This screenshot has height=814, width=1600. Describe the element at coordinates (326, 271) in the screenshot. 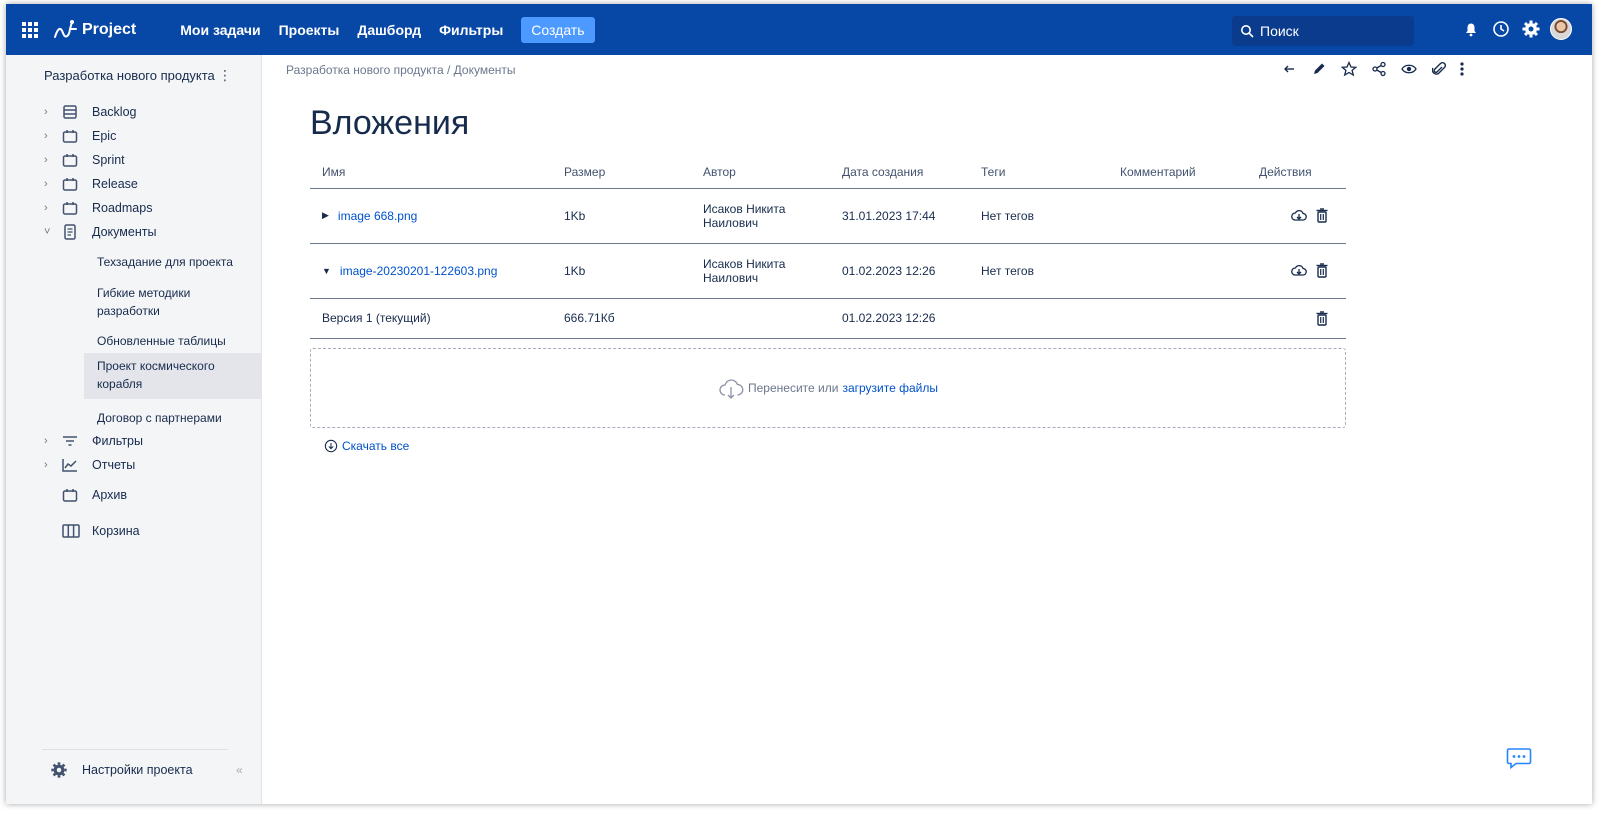

I see `collapse-caret-icon: ▼` at that location.